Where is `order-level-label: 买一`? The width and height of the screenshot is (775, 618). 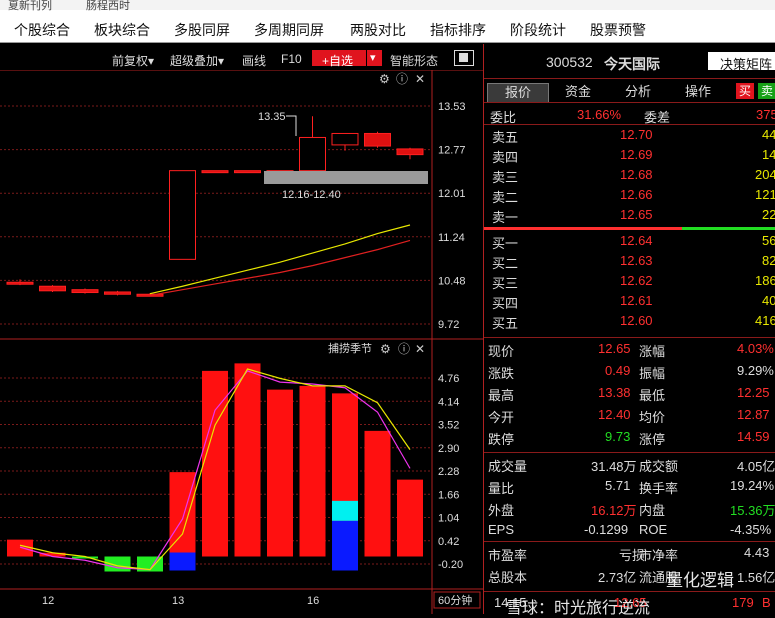 order-level-label: 买一 is located at coordinates (505, 243).